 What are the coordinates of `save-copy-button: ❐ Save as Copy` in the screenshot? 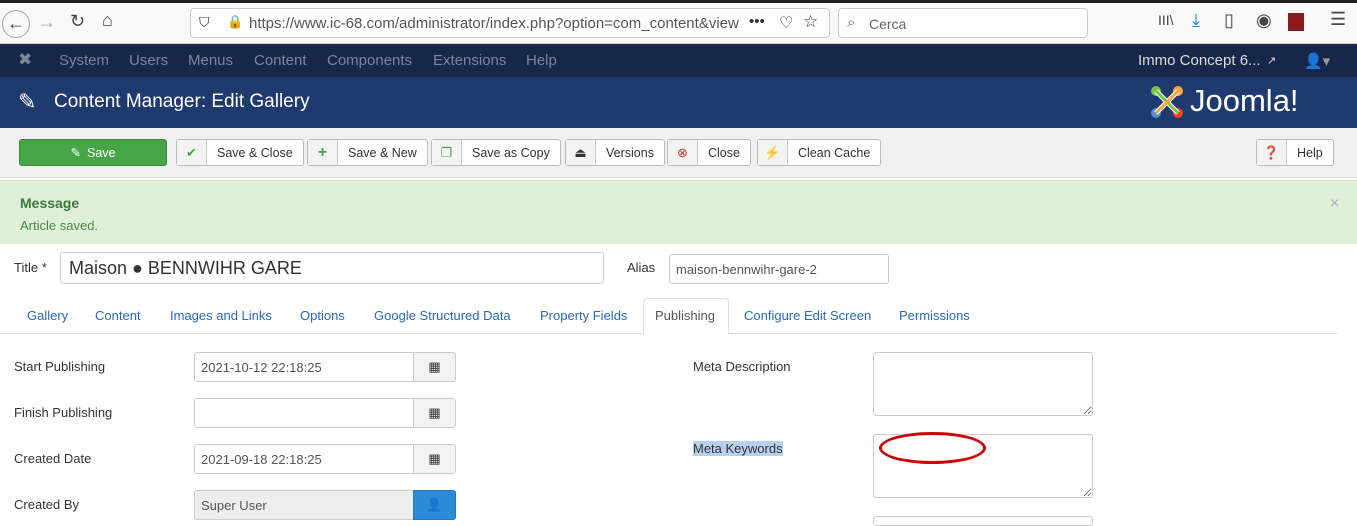 It's located at (496, 152).